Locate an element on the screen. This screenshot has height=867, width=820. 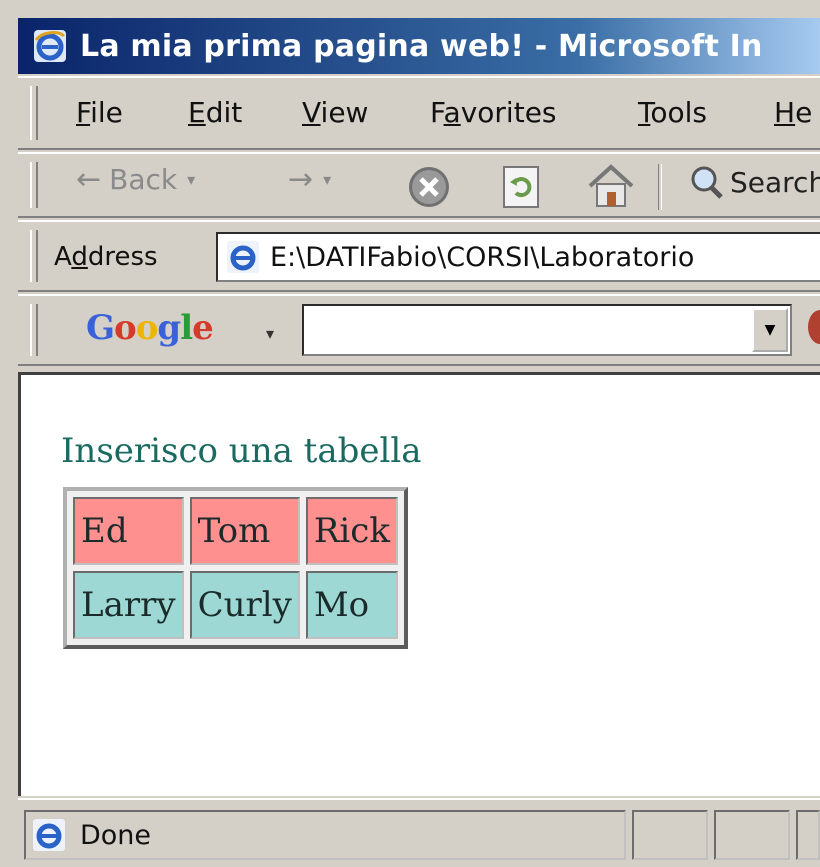
address-bar: Address E:\DATIFabio\CORSI\Laboratorio is located at coordinates (419, 256).